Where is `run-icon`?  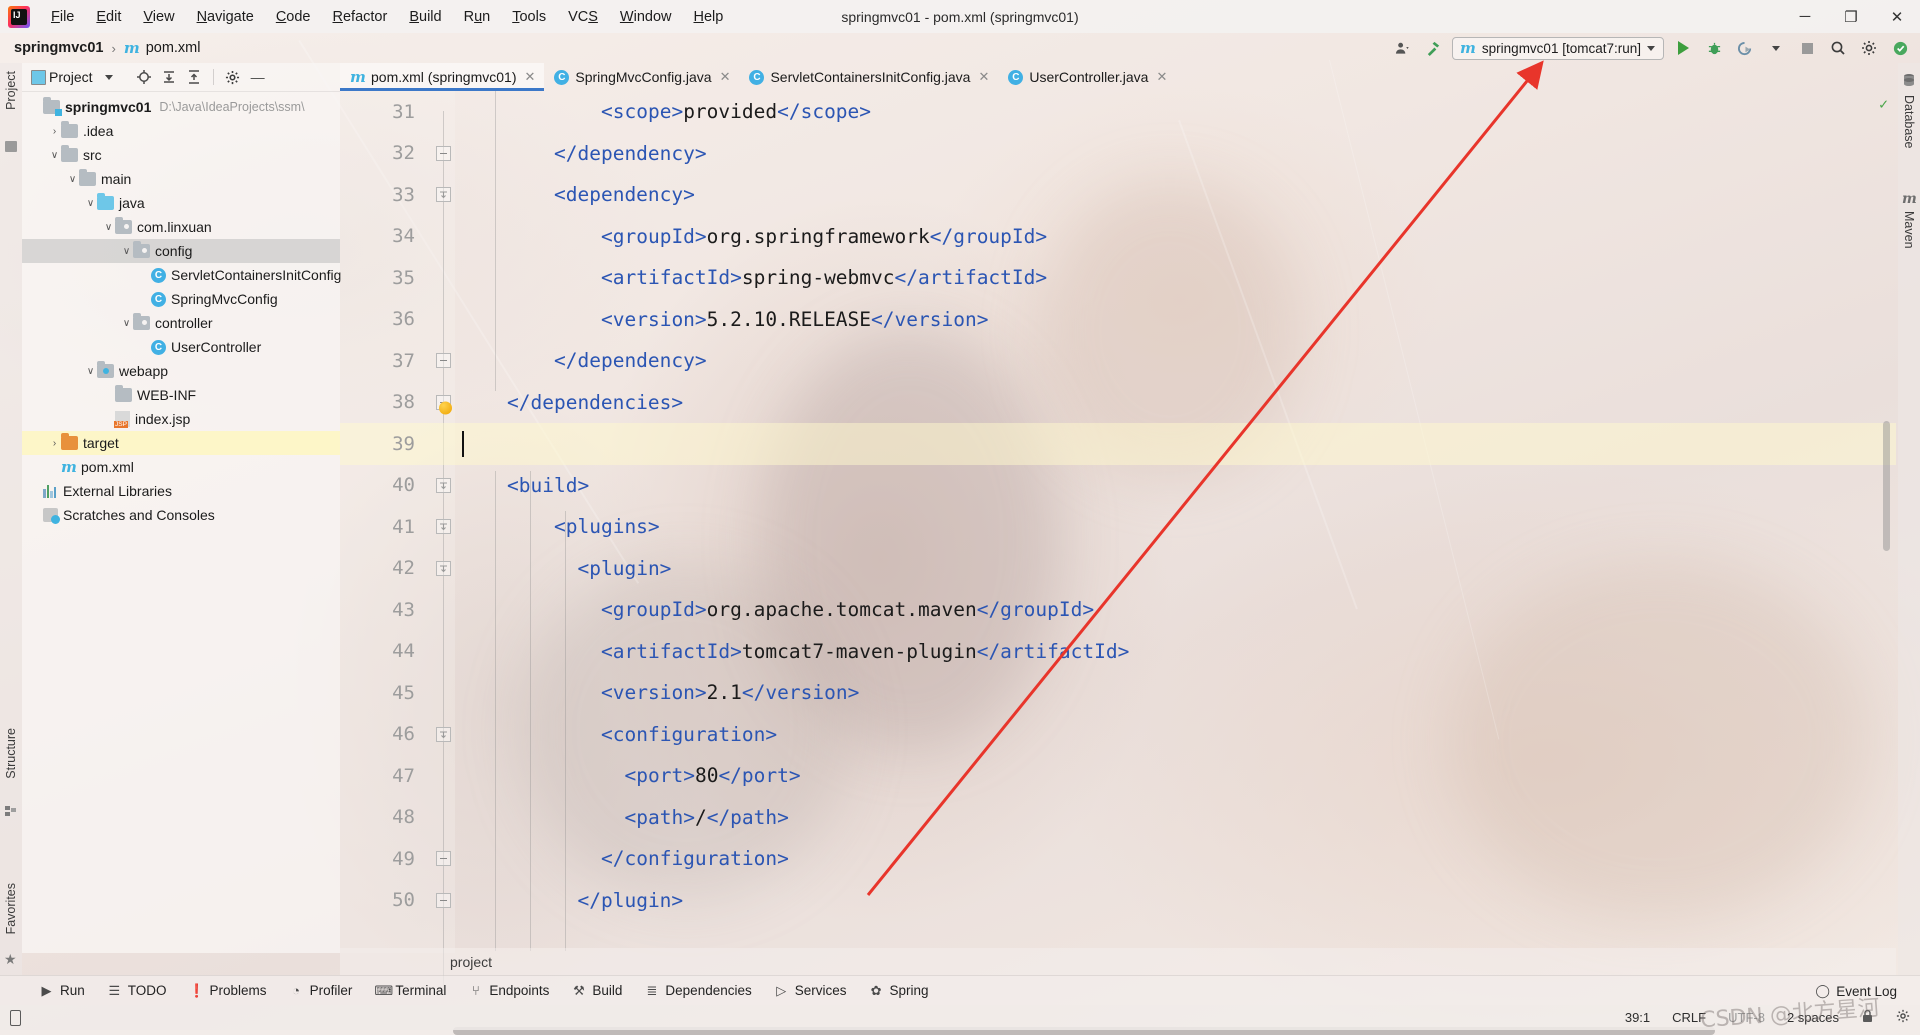 run-icon is located at coordinates (1683, 48).